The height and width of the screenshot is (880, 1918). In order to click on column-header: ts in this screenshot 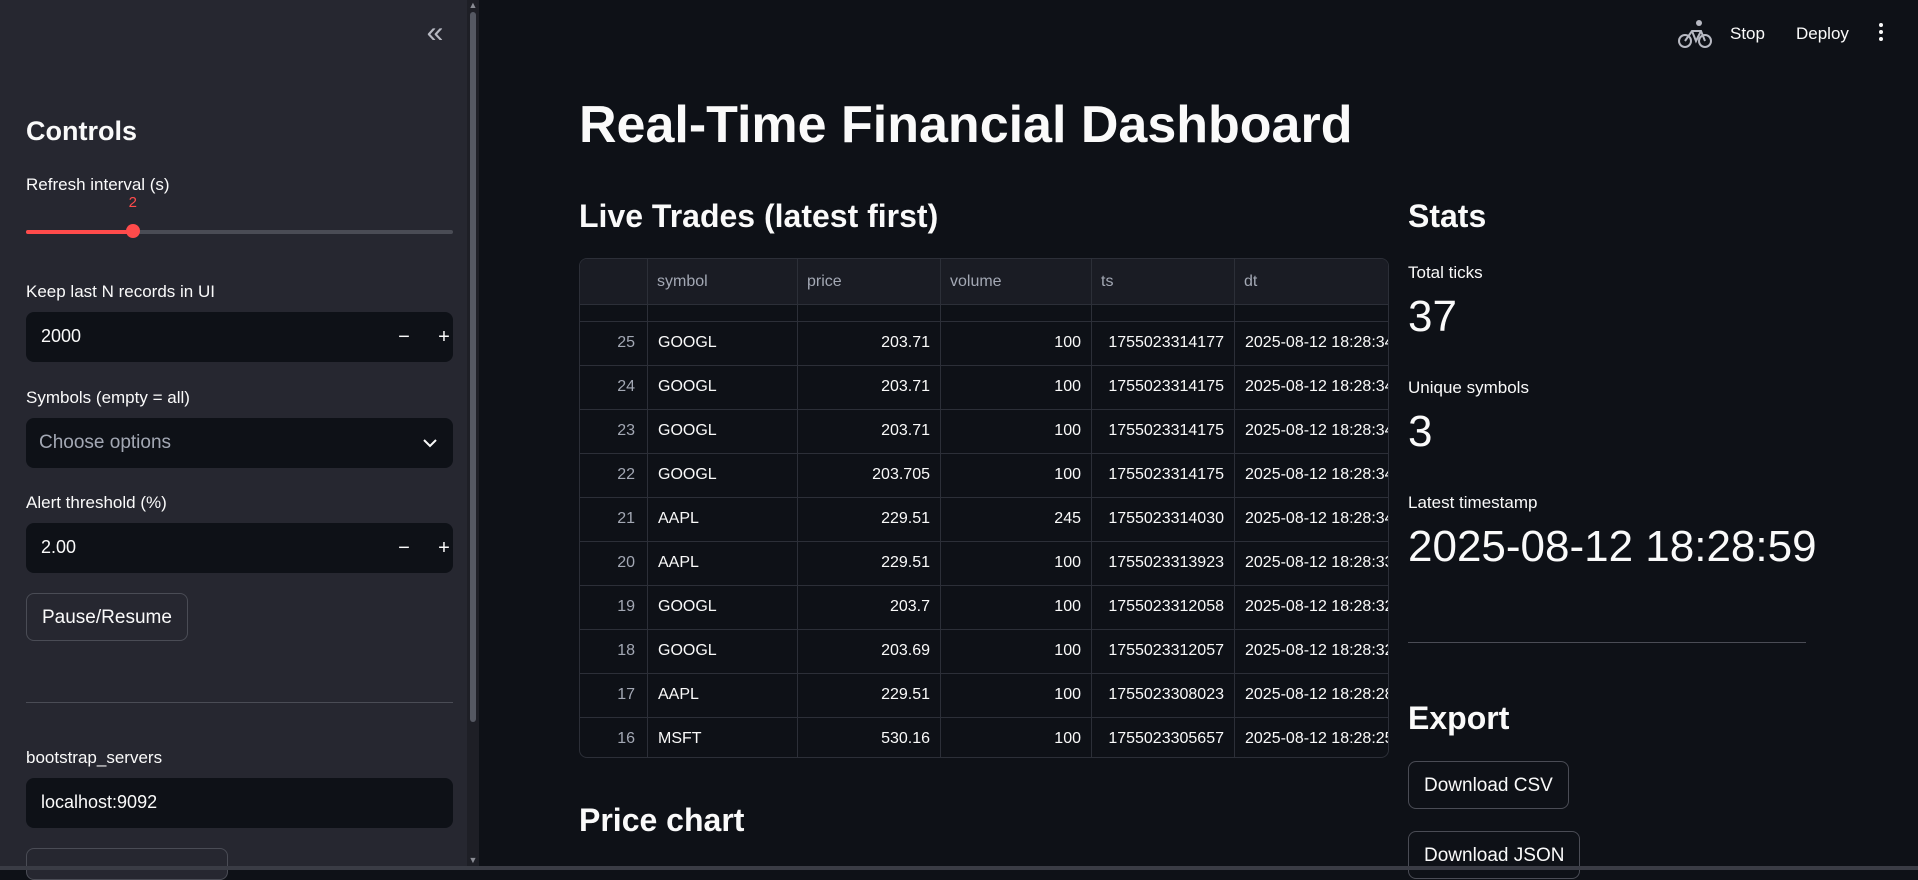, I will do `click(1163, 281)`.